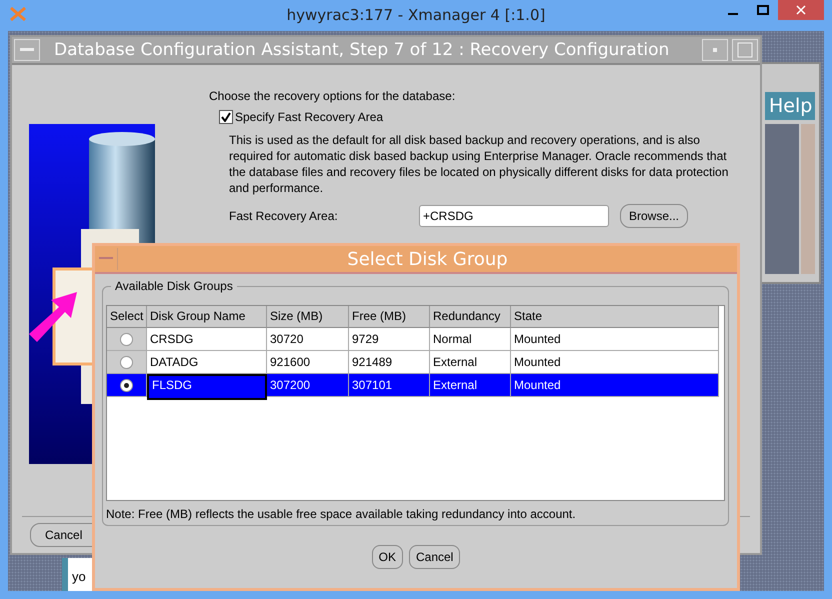  I want to click on ok-button: OK, so click(387, 557).